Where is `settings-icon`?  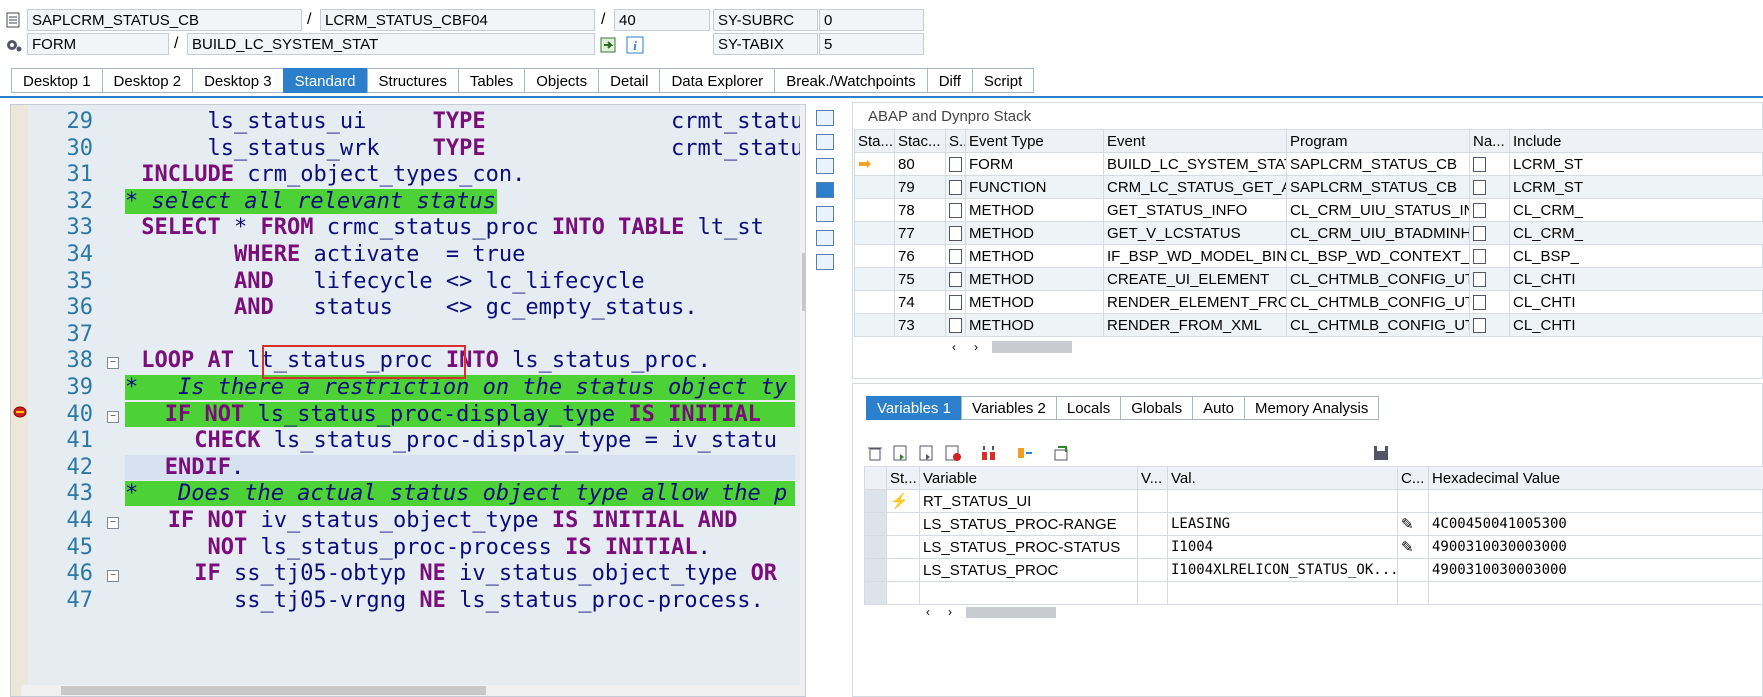 settings-icon is located at coordinates (825, 262).